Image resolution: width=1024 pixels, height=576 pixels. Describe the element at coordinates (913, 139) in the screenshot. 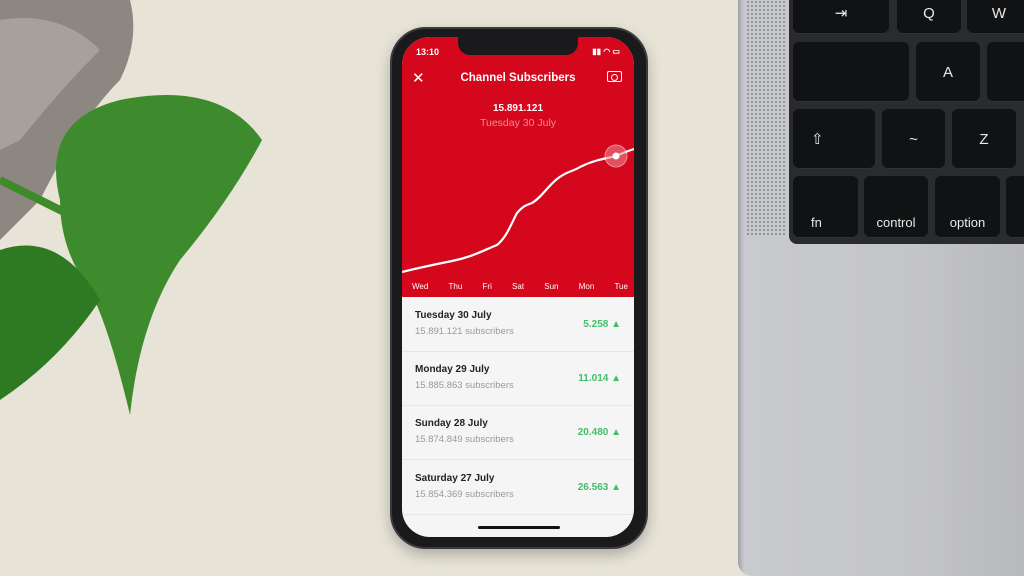

I see `tilde-key: ~` at that location.